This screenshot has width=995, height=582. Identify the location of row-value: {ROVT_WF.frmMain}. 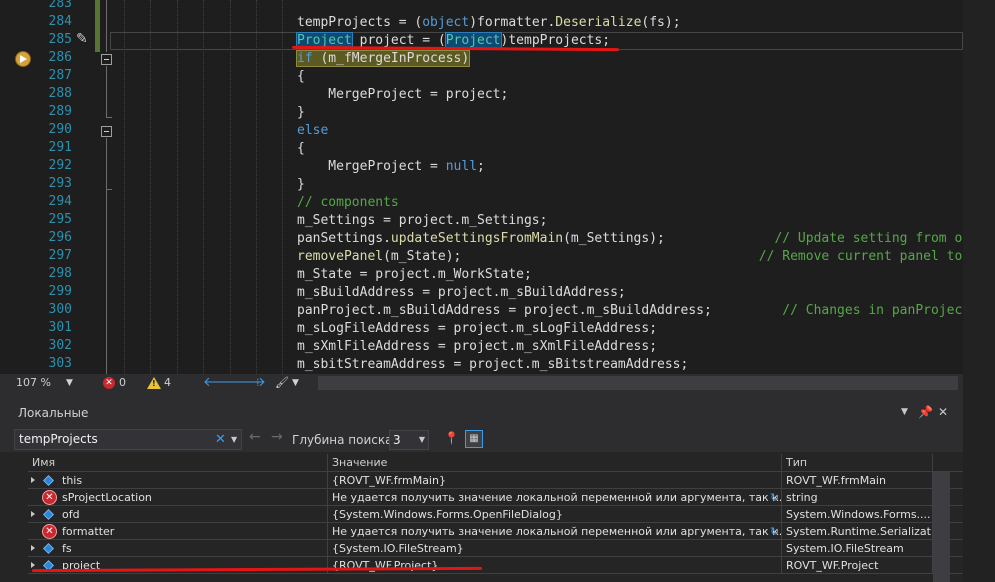
(555, 480).